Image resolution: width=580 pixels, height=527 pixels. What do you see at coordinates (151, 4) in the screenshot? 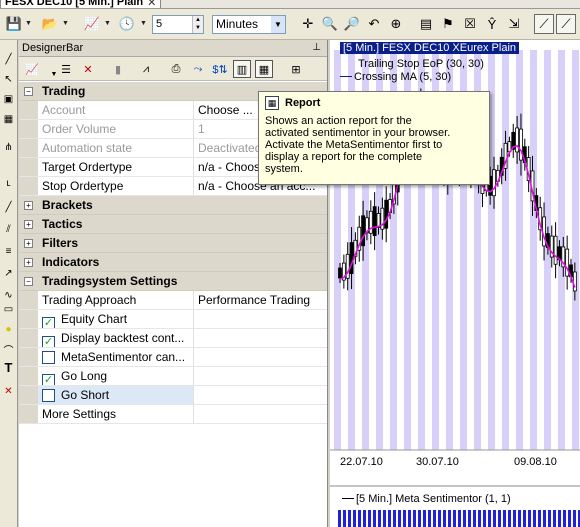
I see `close-tab-icon: ✕` at bounding box center [151, 4].